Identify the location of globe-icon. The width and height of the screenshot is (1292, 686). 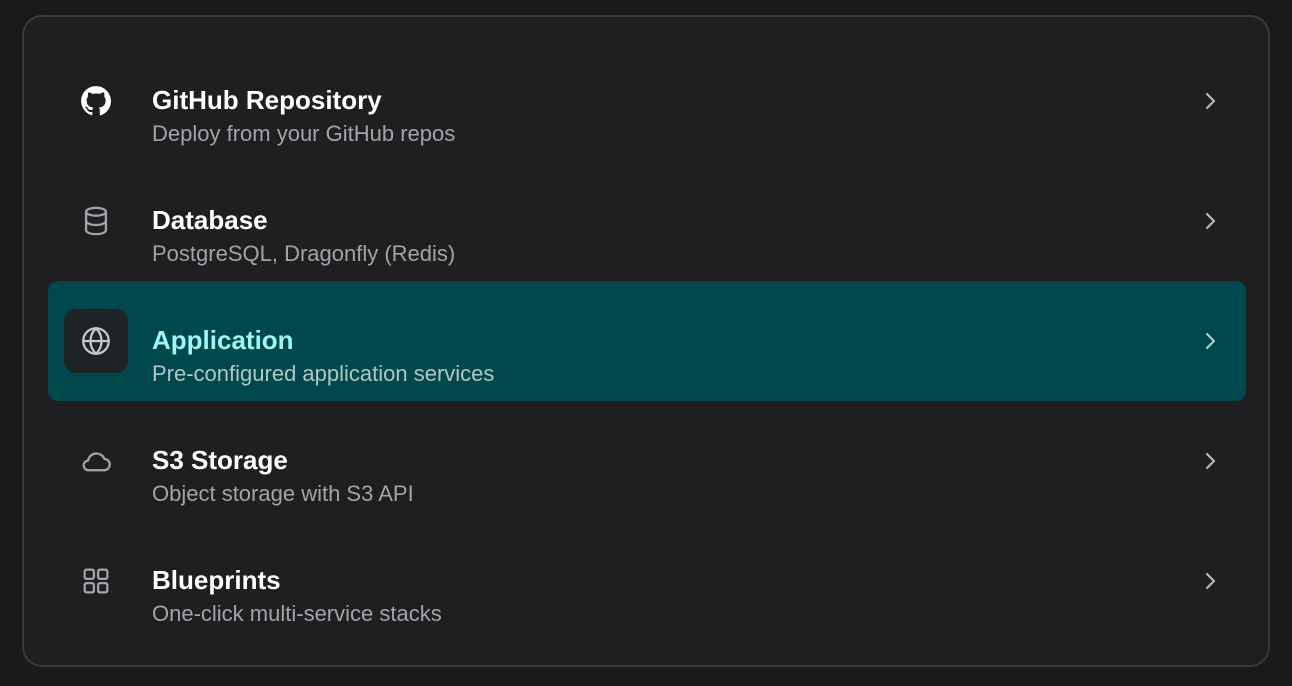
(96, 341).